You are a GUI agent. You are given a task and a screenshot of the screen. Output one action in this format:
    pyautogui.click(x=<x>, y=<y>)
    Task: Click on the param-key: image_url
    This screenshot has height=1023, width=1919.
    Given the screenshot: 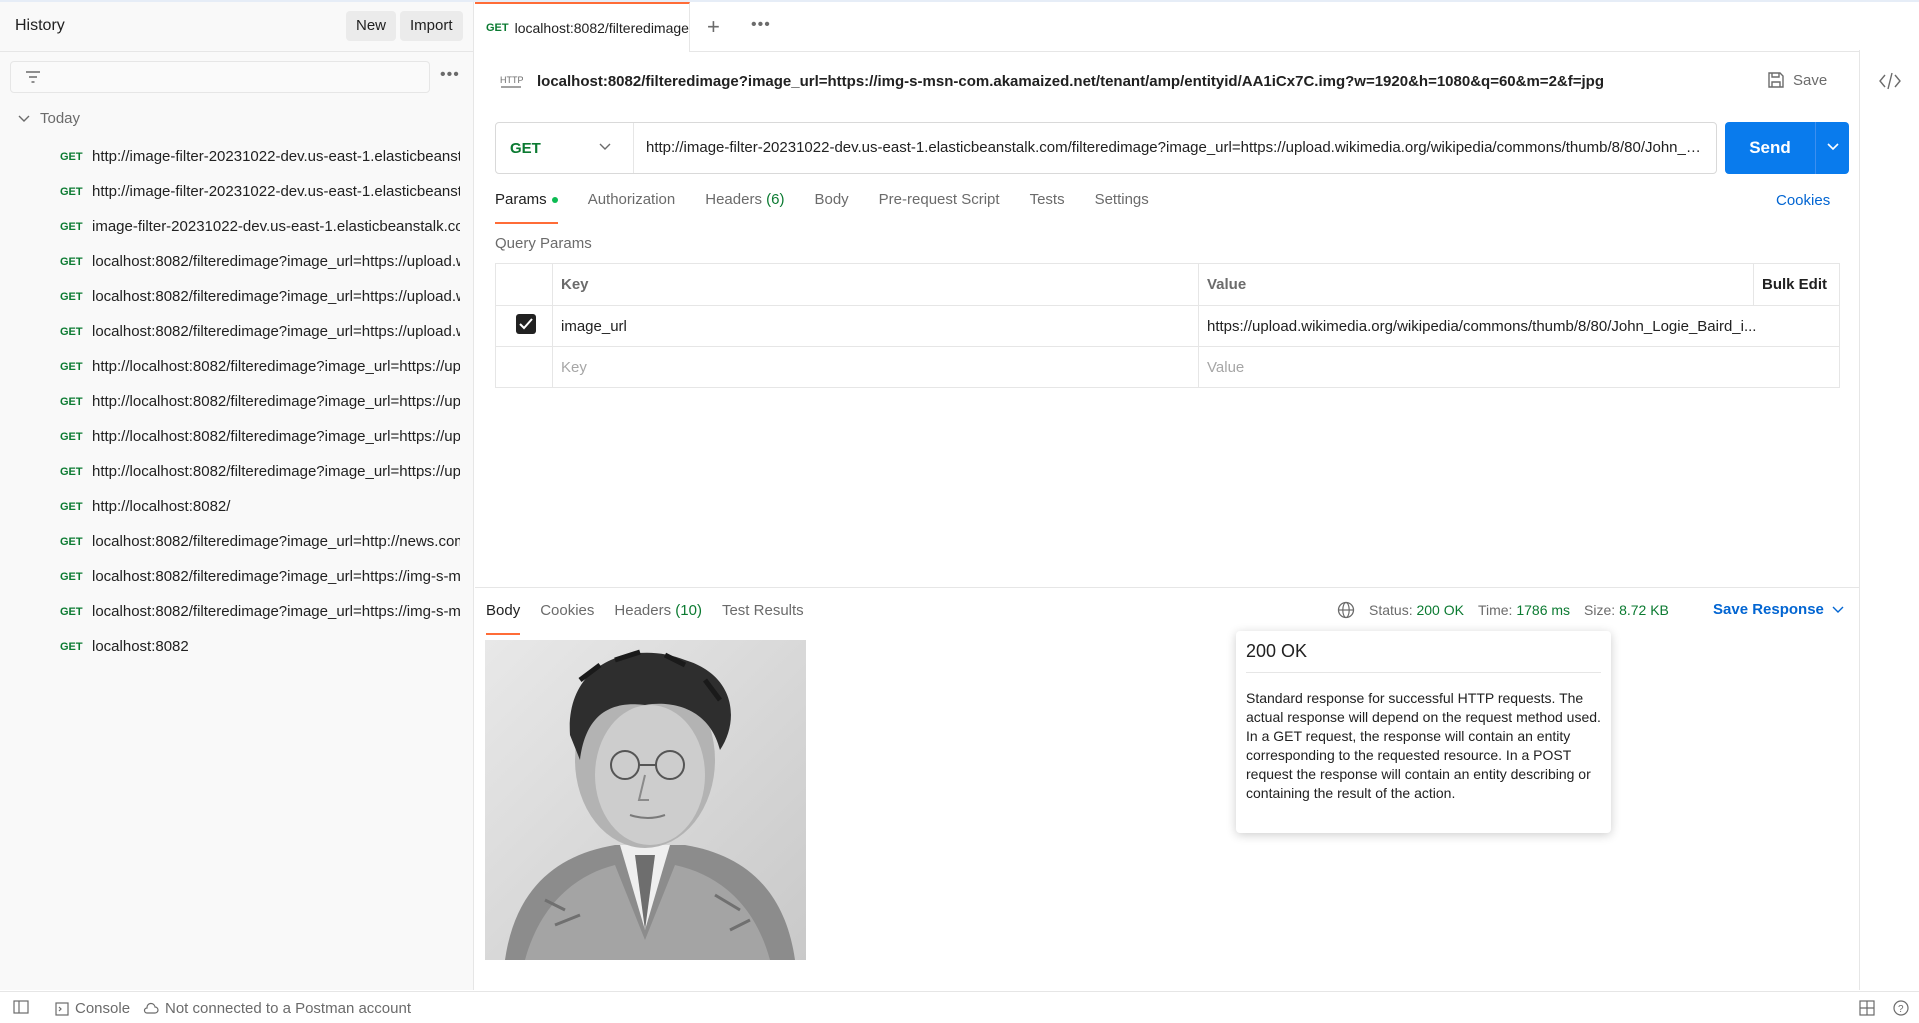 What is the action you would take?
    pyautogui.click(x=875, y=326)
    